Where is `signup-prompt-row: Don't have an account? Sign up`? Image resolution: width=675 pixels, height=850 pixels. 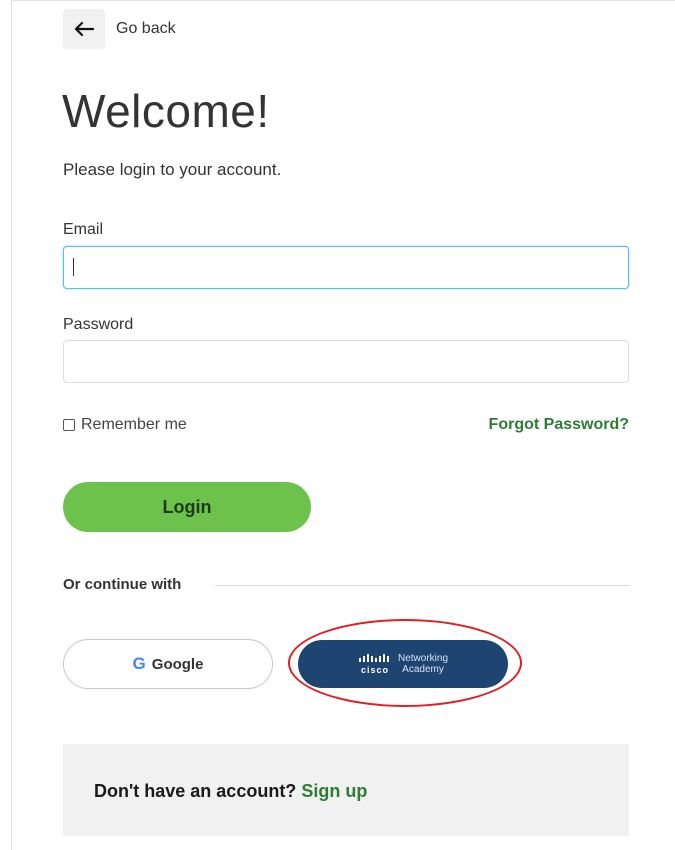 signup-prompt-row: Don't have an account? Sign up is located at coordinates (230, 791).